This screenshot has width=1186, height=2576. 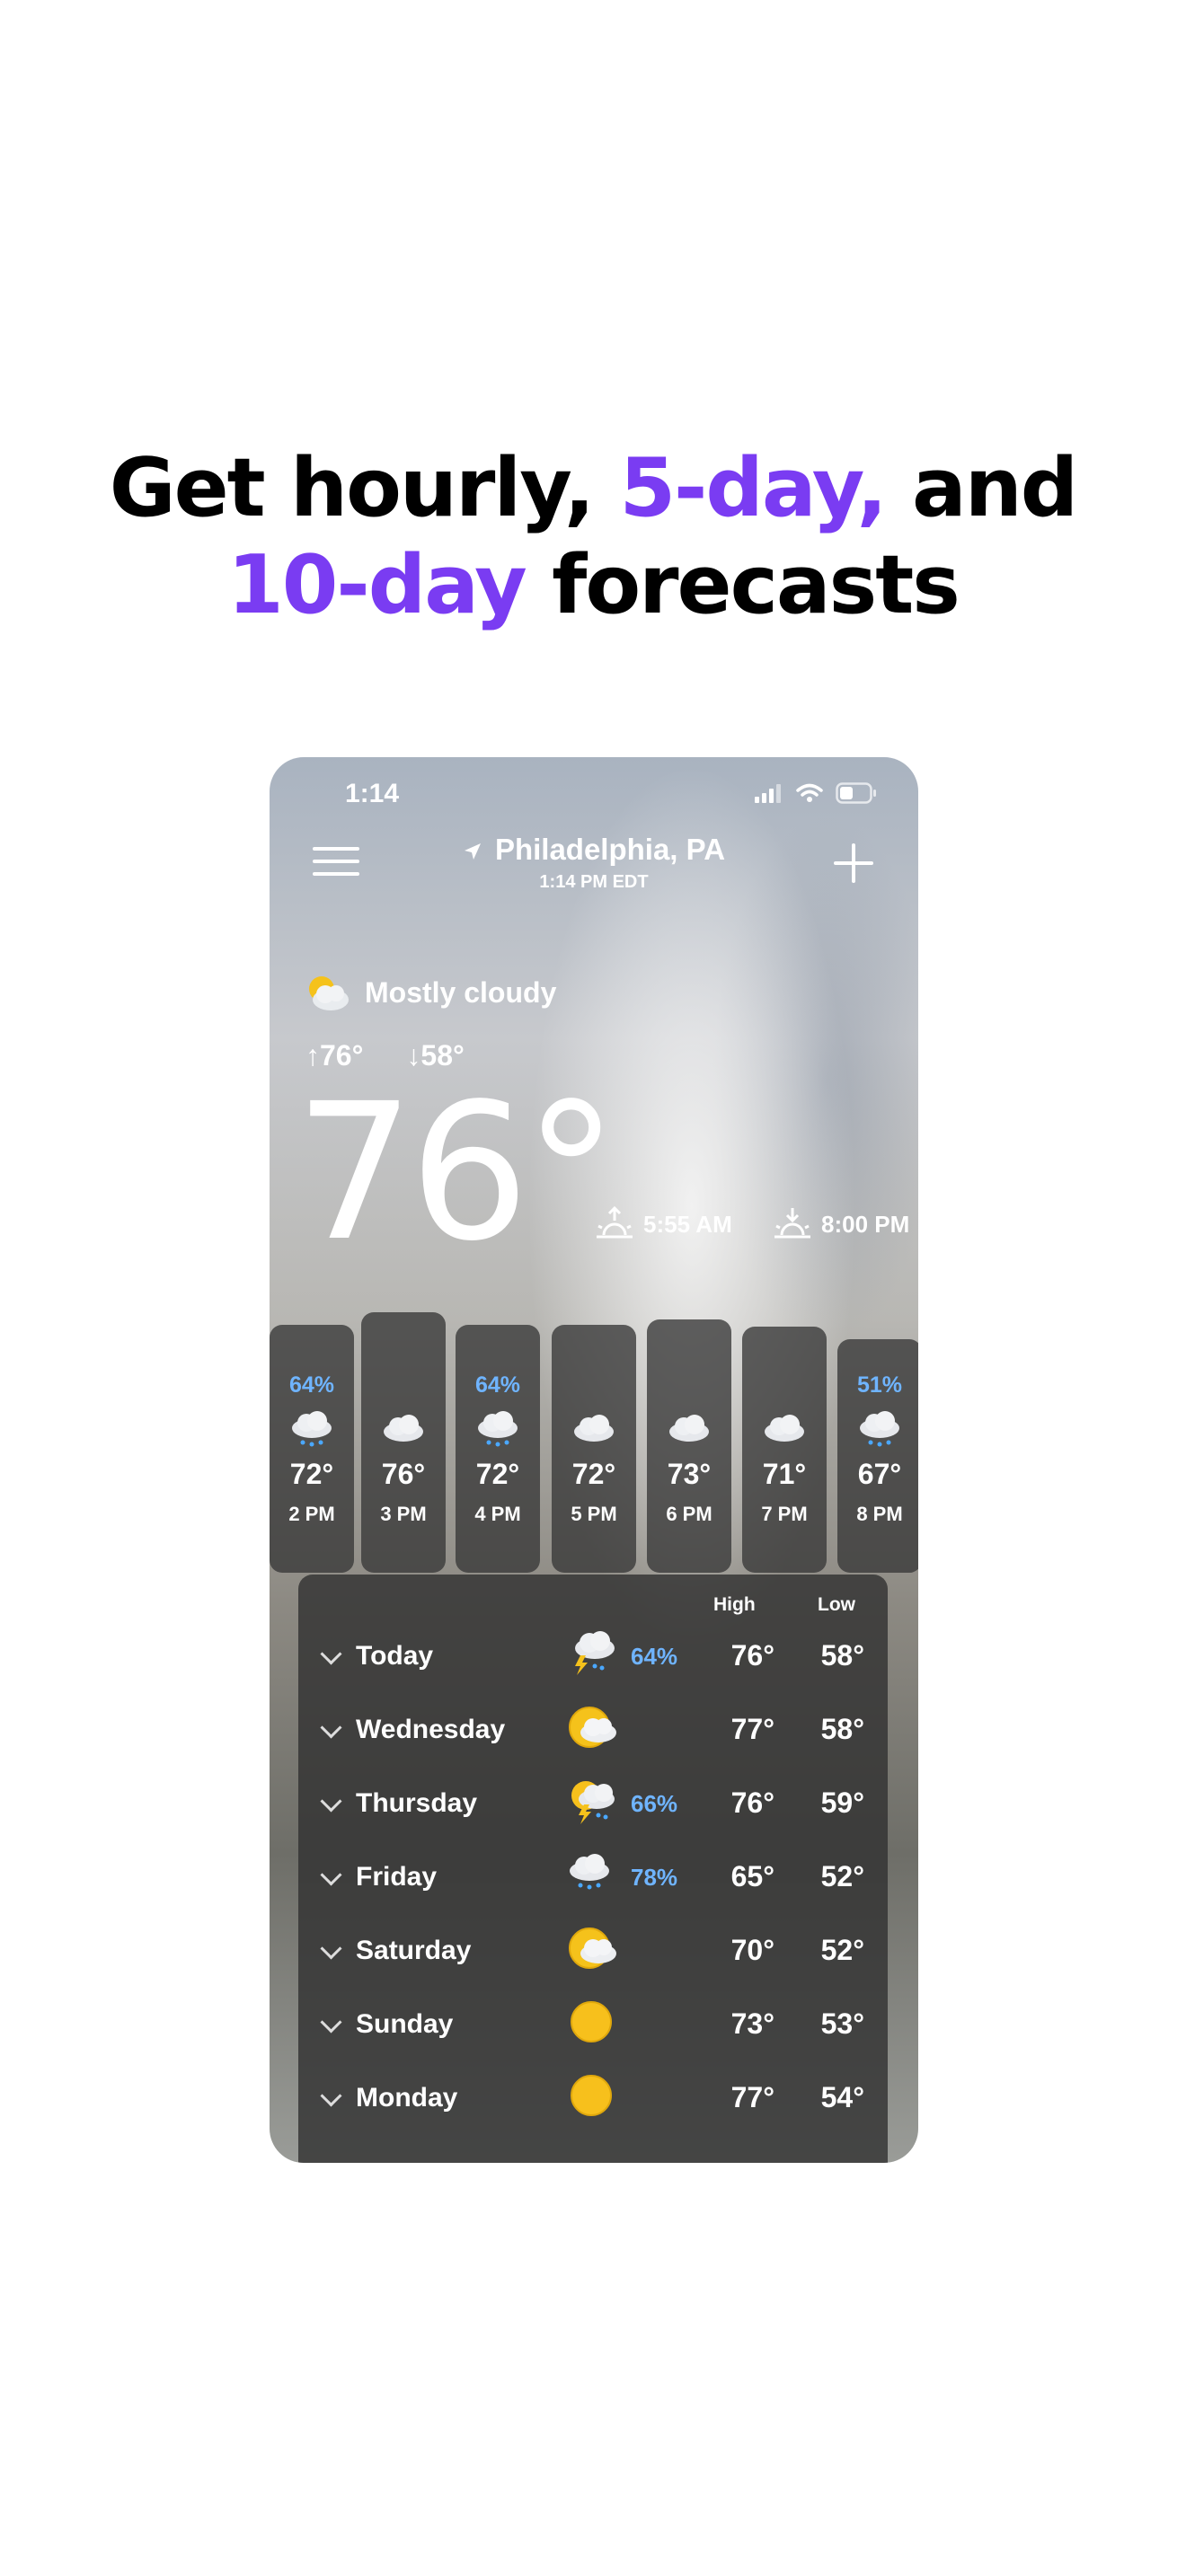 What do you see at coordinates (654, 1803) in the screenshot?
I see `day-precip: 66%` at bounding box center [654, 1803].